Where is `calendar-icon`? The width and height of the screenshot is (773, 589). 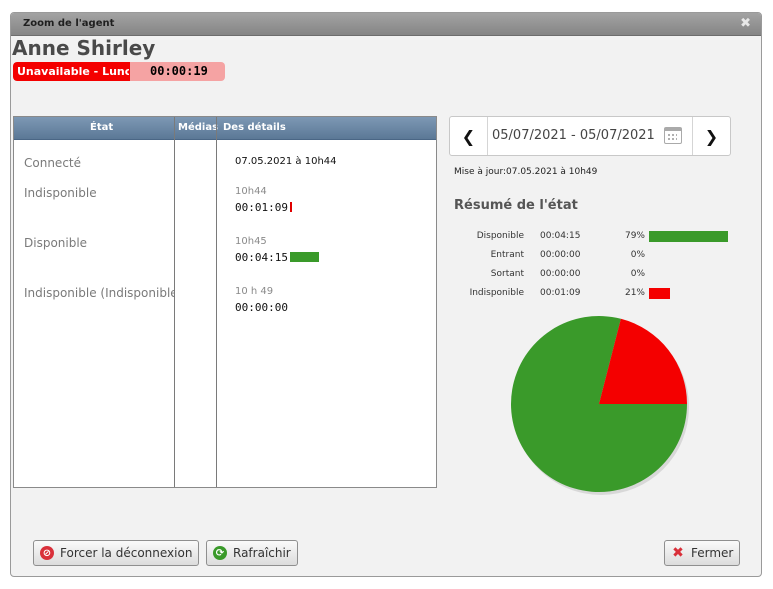 calendar-icon is located at coordinates (673, 135).